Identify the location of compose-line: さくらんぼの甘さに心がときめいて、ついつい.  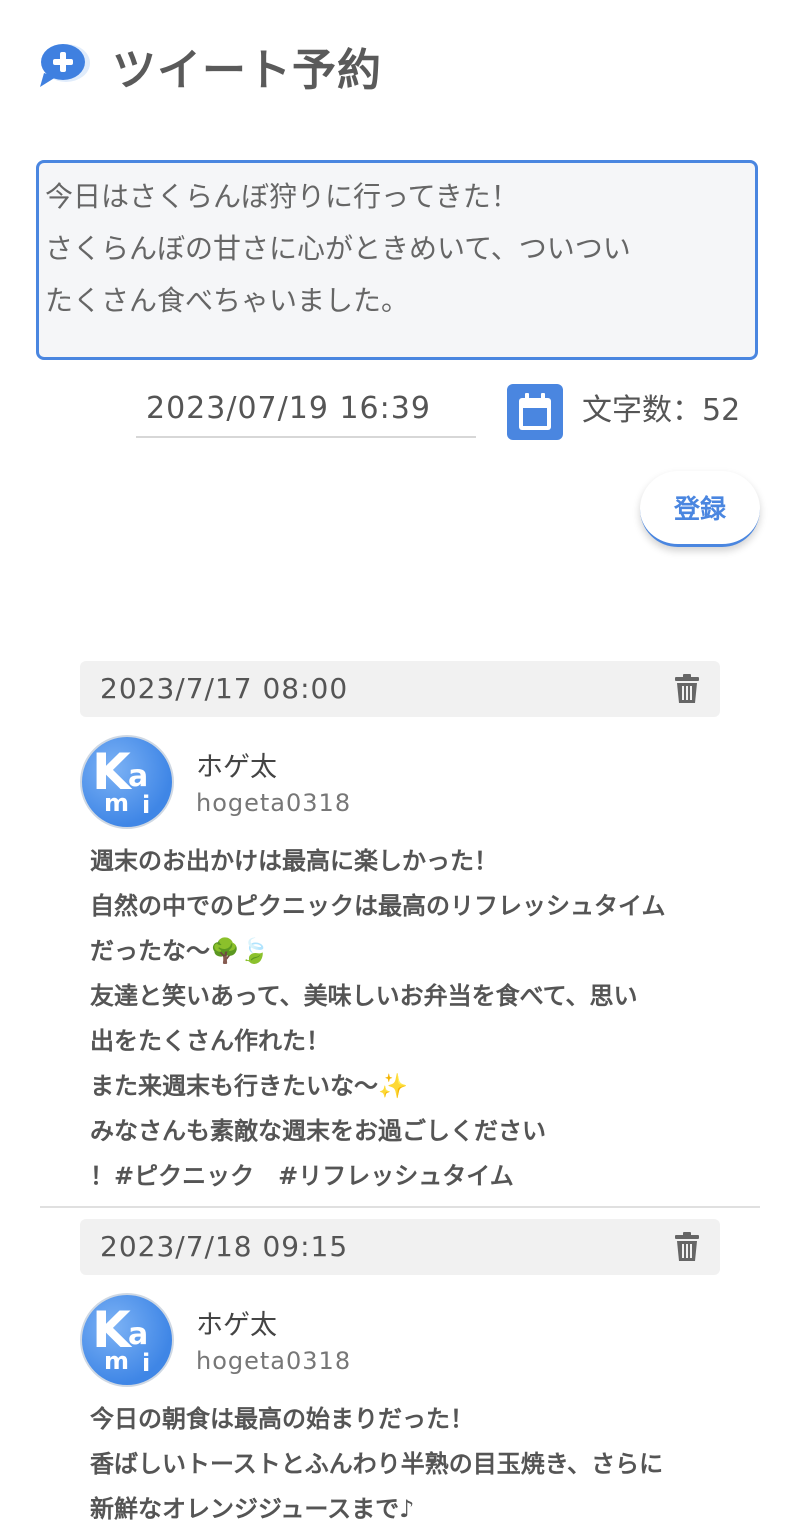
(338, 248).